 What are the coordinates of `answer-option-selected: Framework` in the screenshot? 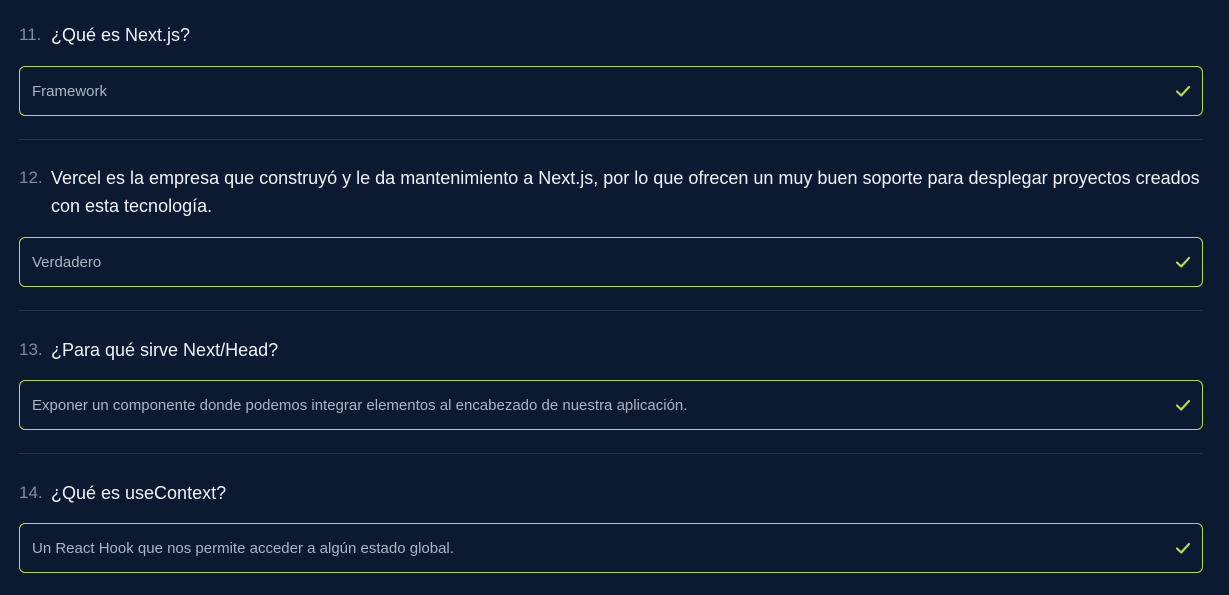 It's located at (611, 91).